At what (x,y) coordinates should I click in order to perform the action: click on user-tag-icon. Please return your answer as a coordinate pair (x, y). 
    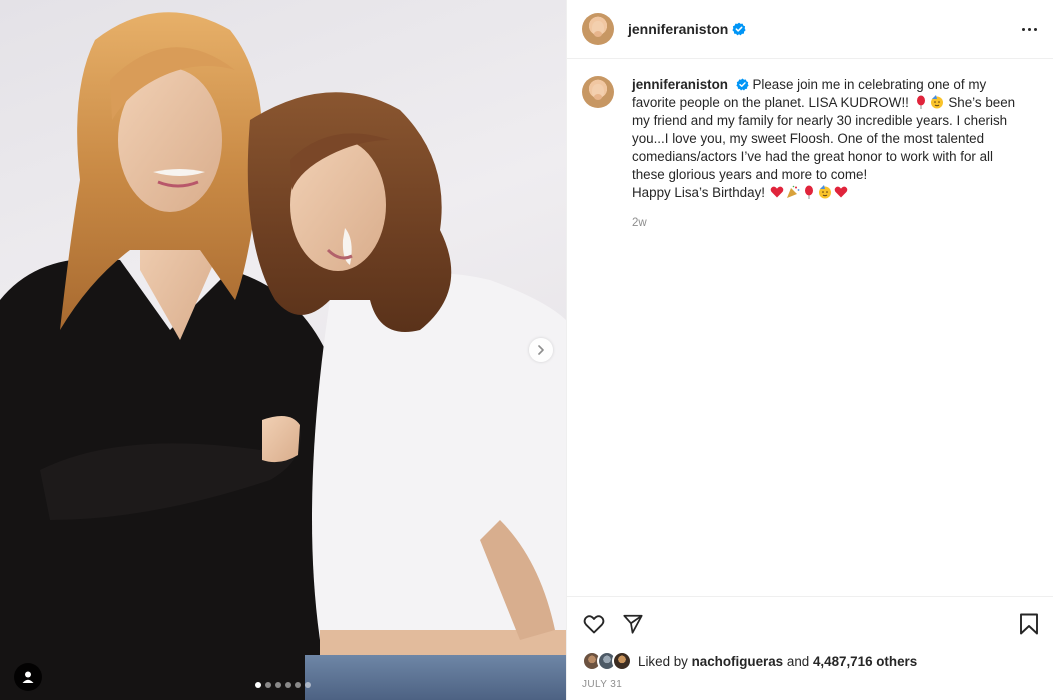
    Looking at the image, I should click on (28, 677).